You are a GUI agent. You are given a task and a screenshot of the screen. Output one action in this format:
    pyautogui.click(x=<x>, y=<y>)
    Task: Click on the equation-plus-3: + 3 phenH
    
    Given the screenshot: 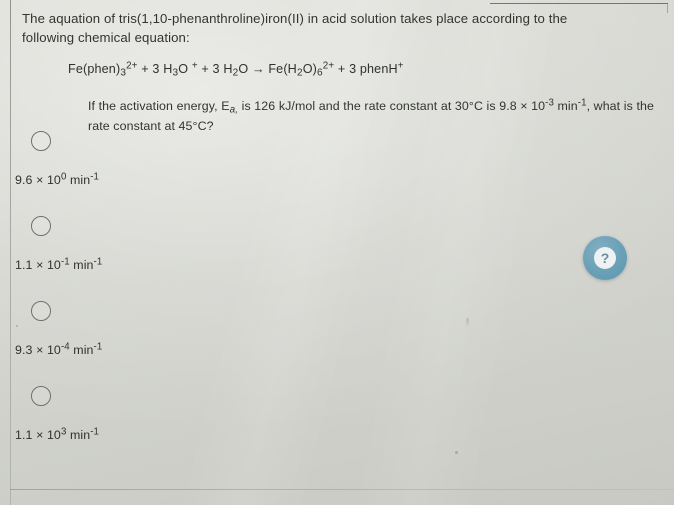 What is the action you would take?
    pyautogui.click(x=367, y=69)
    